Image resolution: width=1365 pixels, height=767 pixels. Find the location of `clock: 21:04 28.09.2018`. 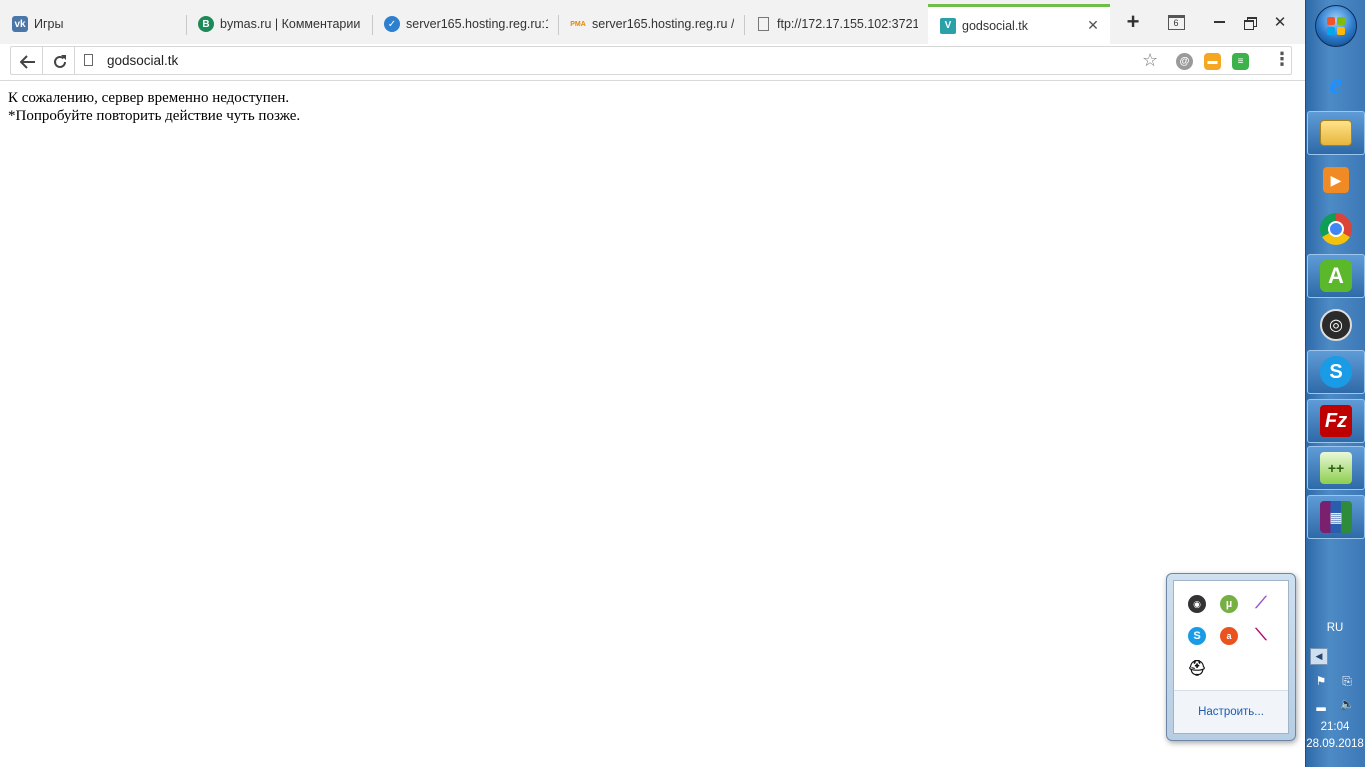

clock: 21:04 28.09.2018 is located at coordinates (1335, 736).